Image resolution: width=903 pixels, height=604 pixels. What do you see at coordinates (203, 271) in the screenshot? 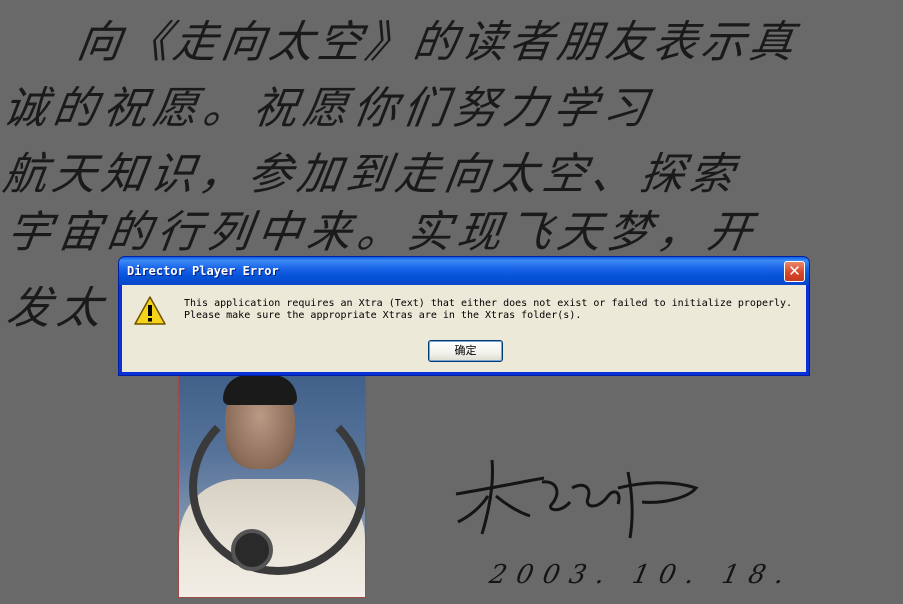
I see `dialog-title: Director Player Error` at bounding box center [203, 271].